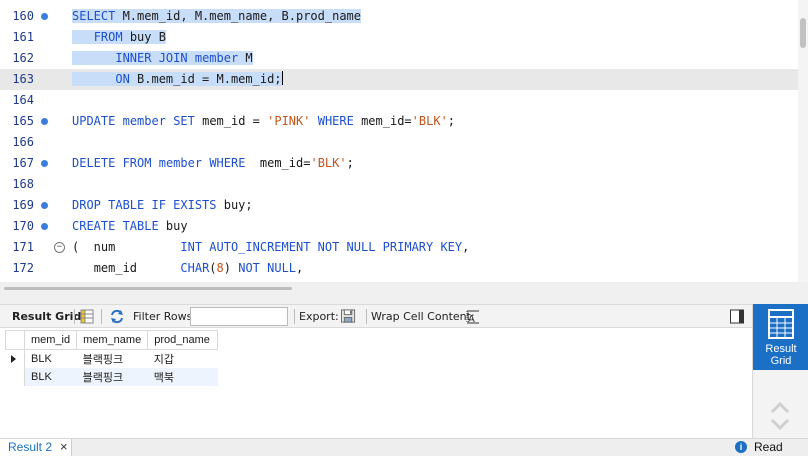  What do you see at coordinates (400, 226) in the screenshot?
I see `code-line: 170 CREATE TABLE buy` at bounding box center [400, 226].